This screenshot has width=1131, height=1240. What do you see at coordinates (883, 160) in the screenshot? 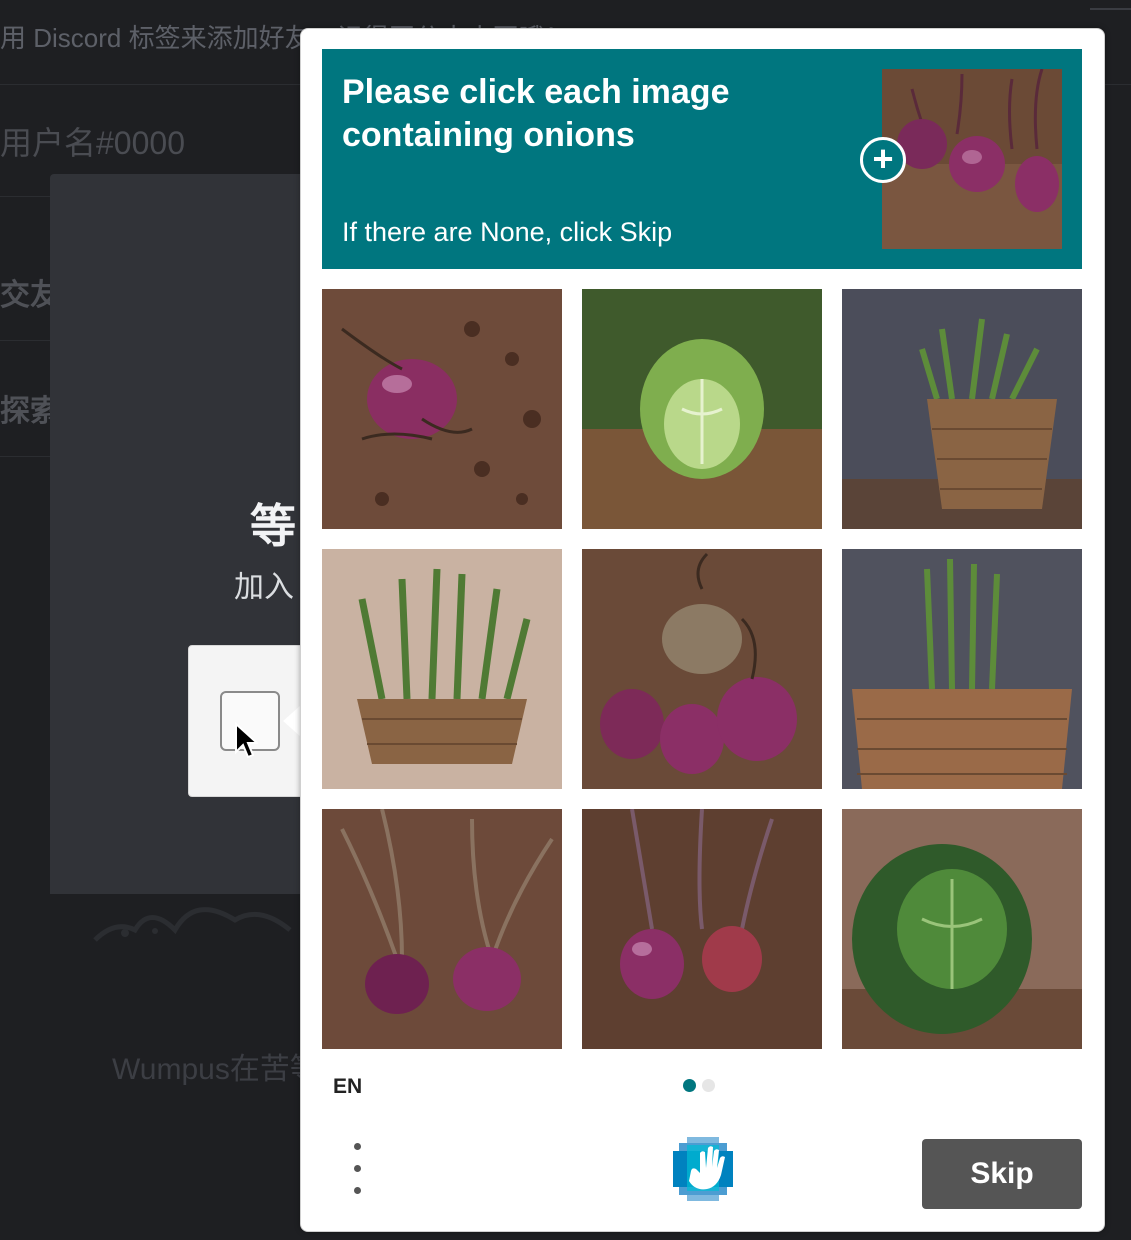
I see `zoom-plus-icon: +` at bounding box center [883, 160].